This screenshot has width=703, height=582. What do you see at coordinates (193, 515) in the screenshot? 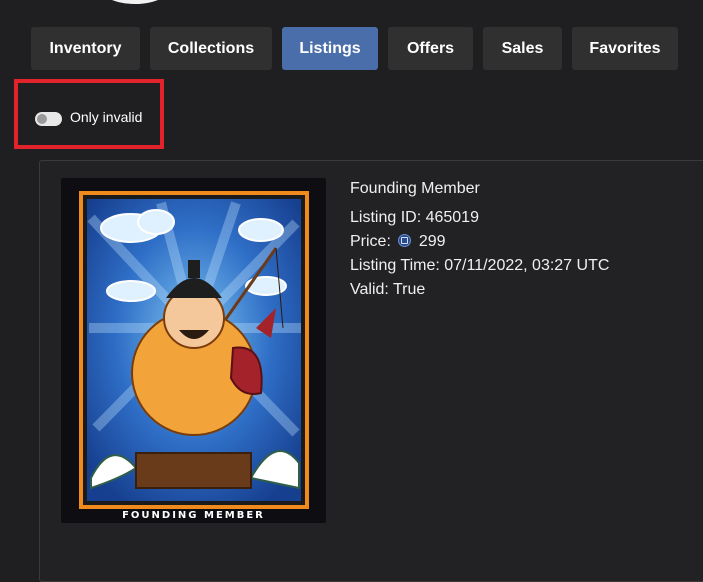
I see `image-caption: FOUNDING MEMBER` at bounding box center [193, 515].